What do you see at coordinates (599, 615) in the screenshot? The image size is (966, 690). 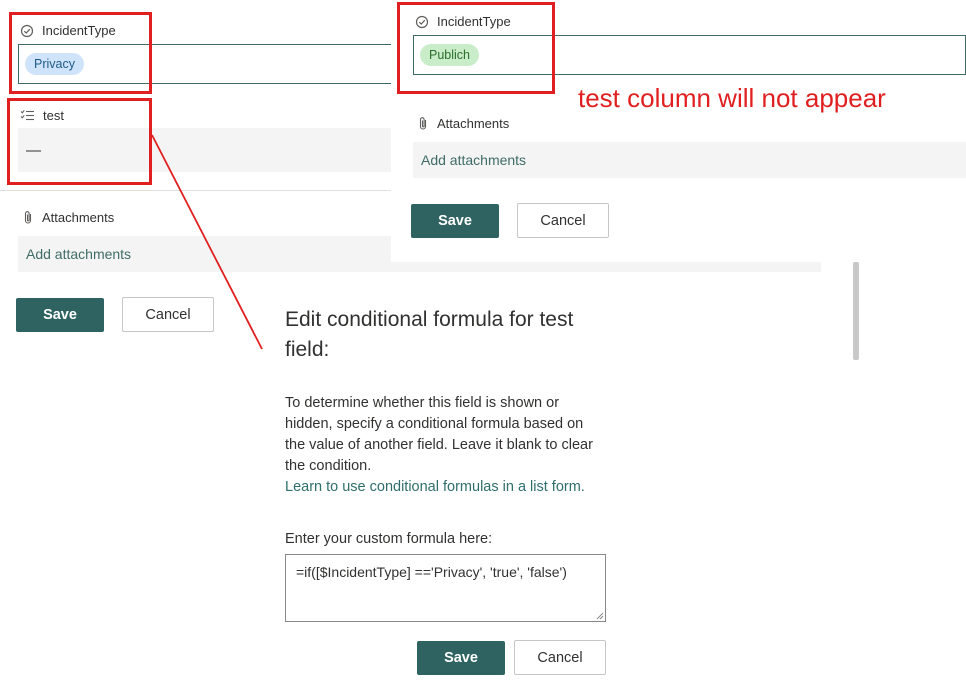 I see `resize-grip-icon` at bounding box center [599, 615].